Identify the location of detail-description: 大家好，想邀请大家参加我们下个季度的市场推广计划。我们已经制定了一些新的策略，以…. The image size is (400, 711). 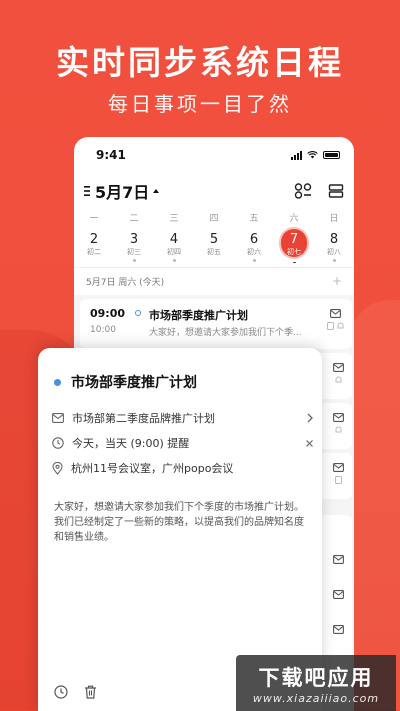
(179, 522).